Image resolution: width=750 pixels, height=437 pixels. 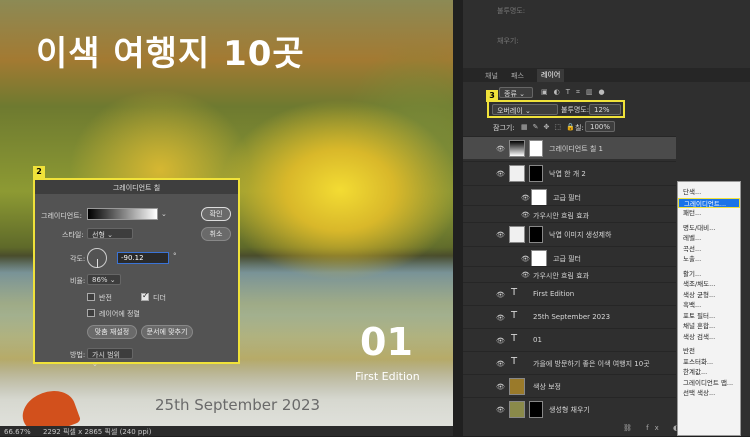 I want to click on cancel-button: 취소, so click(x=216, y=234).